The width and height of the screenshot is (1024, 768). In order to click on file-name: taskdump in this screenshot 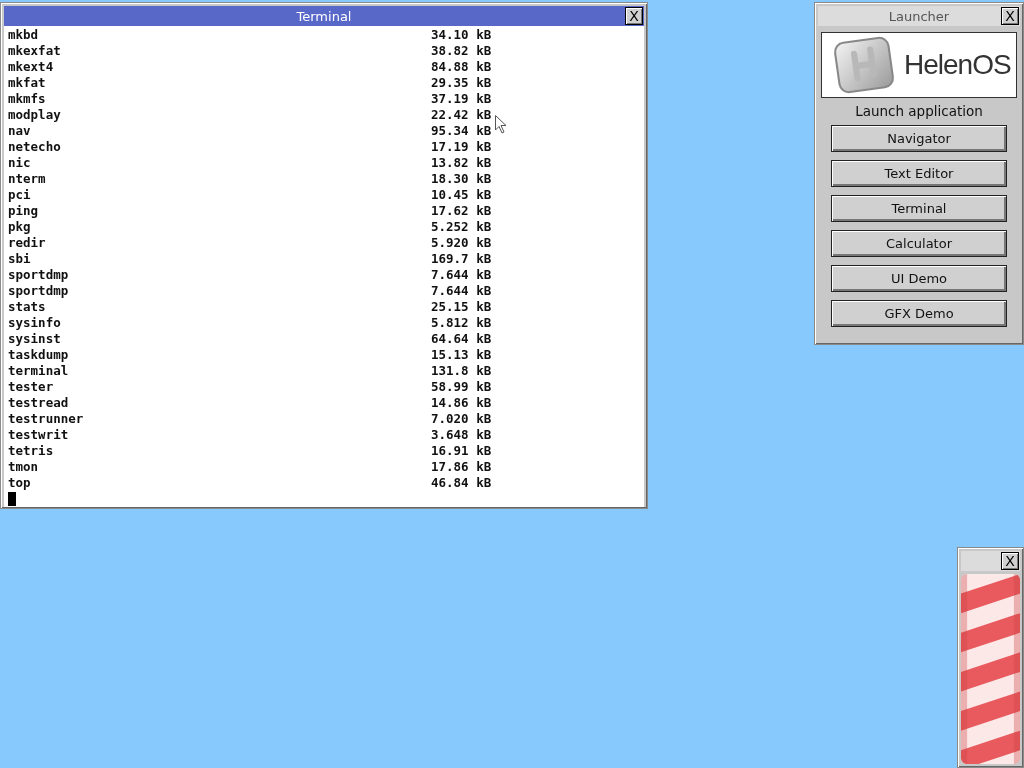, I will do `click(39, 355)`.